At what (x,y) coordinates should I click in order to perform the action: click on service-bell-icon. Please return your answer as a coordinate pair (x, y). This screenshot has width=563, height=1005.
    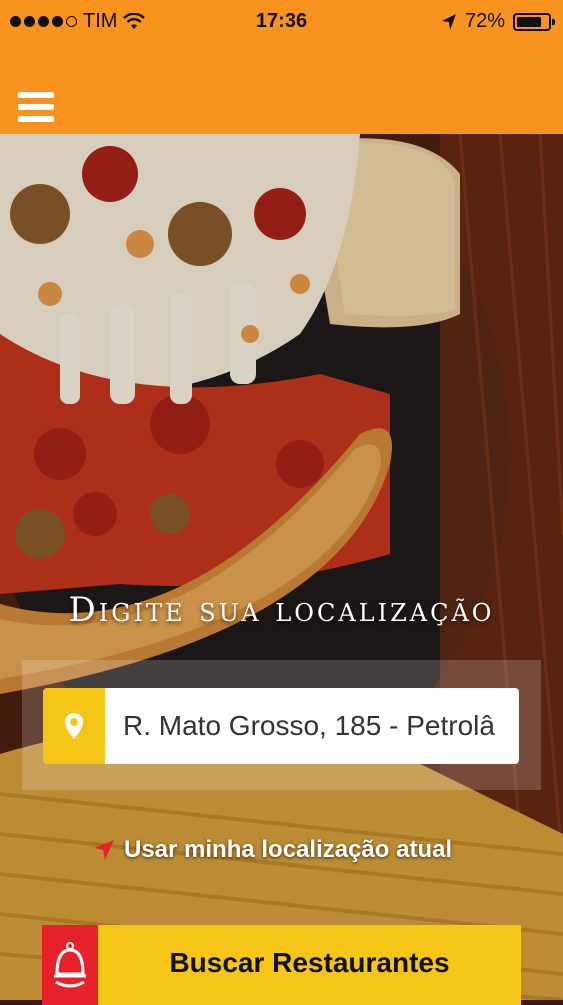
    Looking at the image, I should click on (70, 965).